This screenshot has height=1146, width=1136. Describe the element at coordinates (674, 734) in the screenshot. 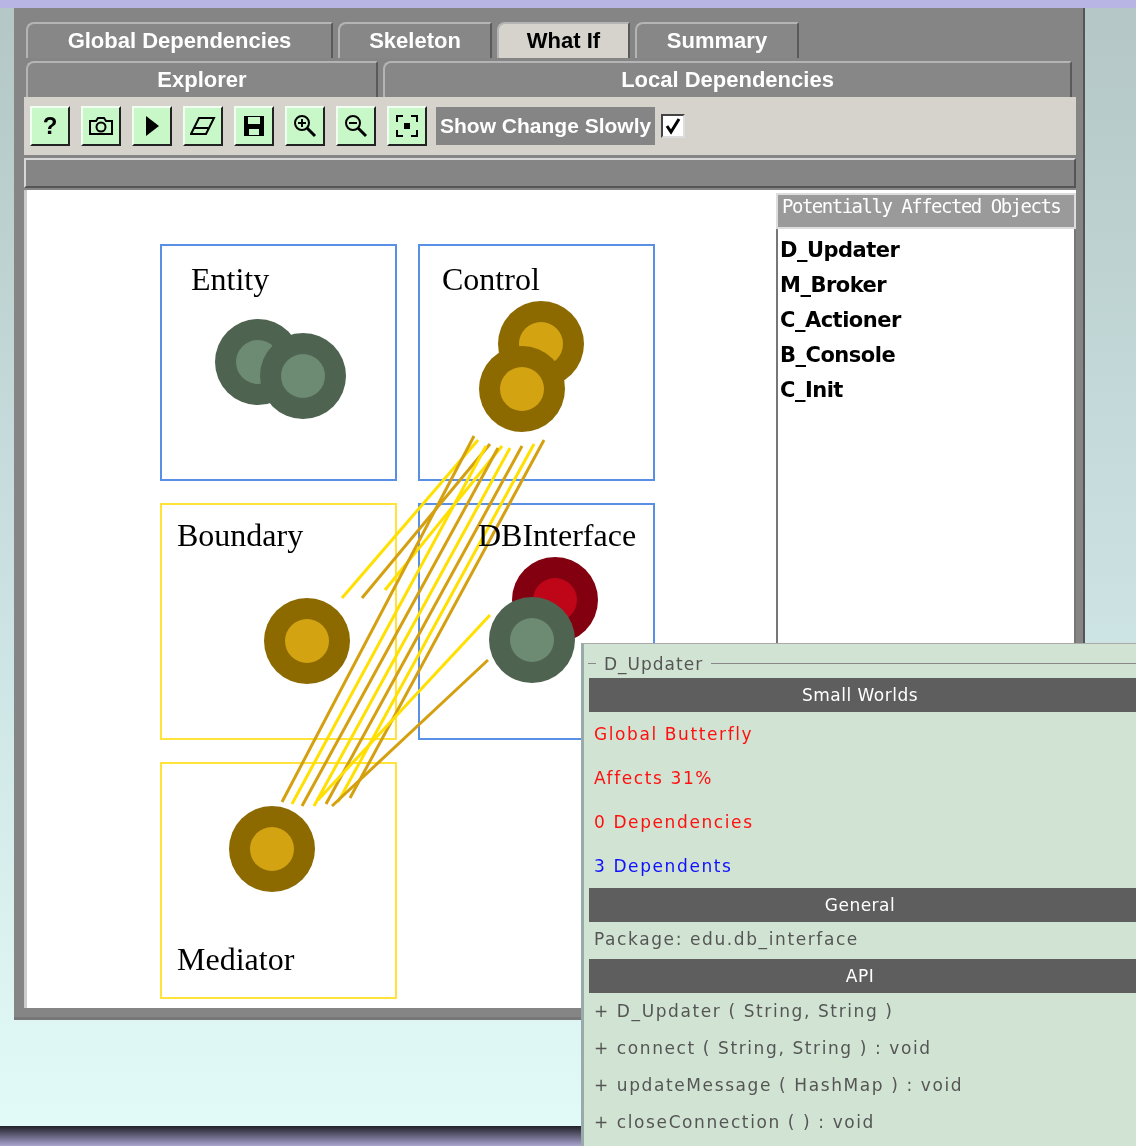

I see `detail-text: Global Butterfly` at that location.